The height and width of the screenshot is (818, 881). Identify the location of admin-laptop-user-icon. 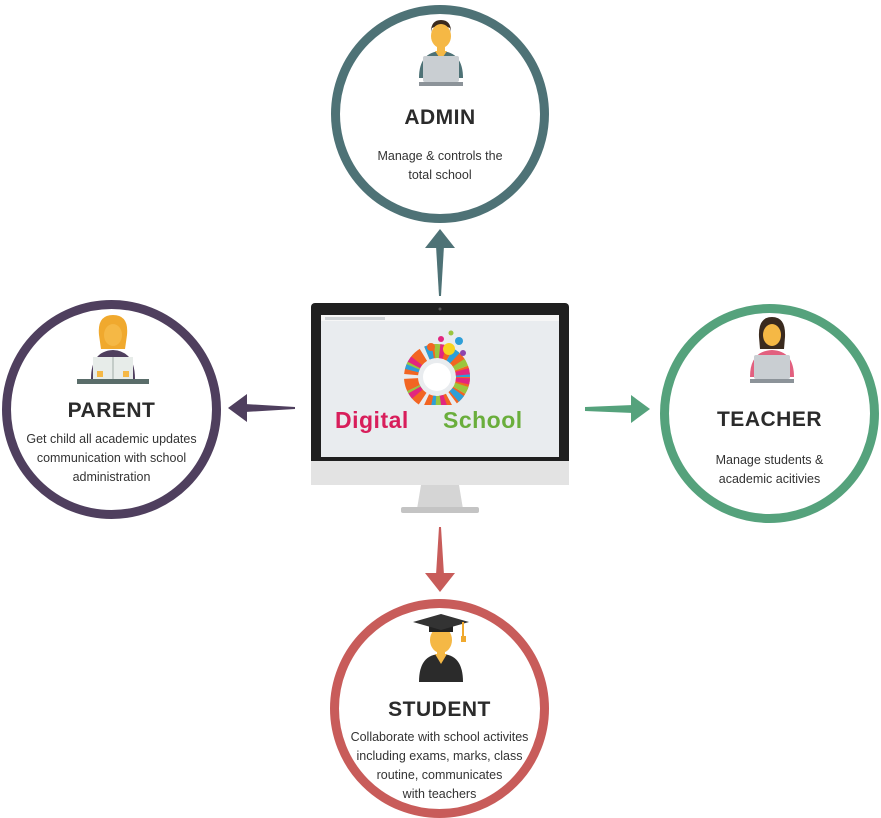
(441, 53).